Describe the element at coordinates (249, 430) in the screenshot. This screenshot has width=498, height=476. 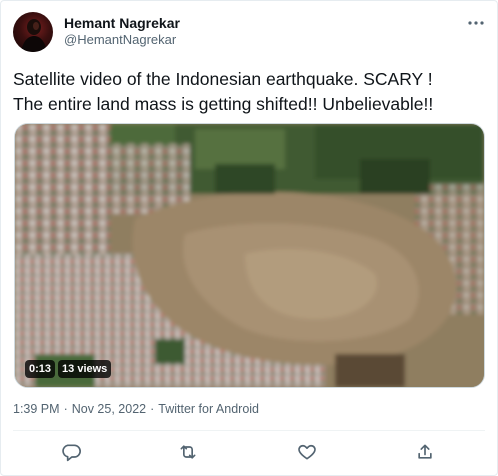
I see `divider` at that location.